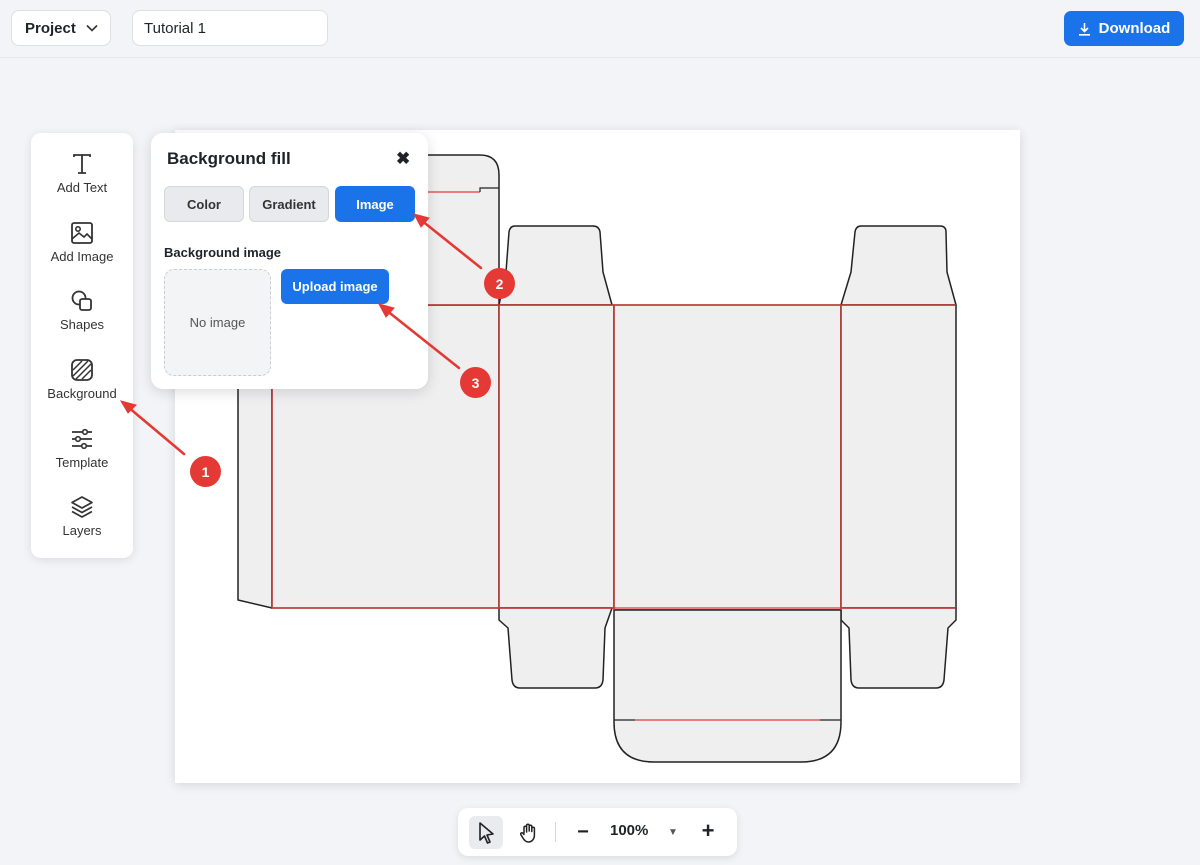 The width and height of the screenshot is (1200, 865). What do you see at coordinates (1084, 29) in the screenshot?
I see `download-icon` at bounding box center [1084, 29].